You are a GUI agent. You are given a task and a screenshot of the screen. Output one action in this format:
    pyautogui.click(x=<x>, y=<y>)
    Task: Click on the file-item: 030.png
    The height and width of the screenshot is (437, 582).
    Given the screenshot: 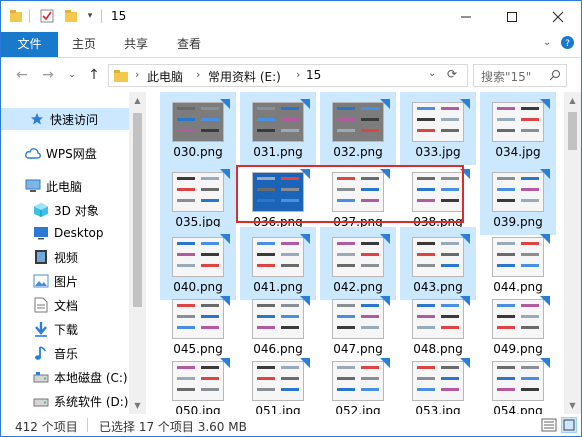 What is the action you would take?
    pyautogui.click(x=198, y=128)
    